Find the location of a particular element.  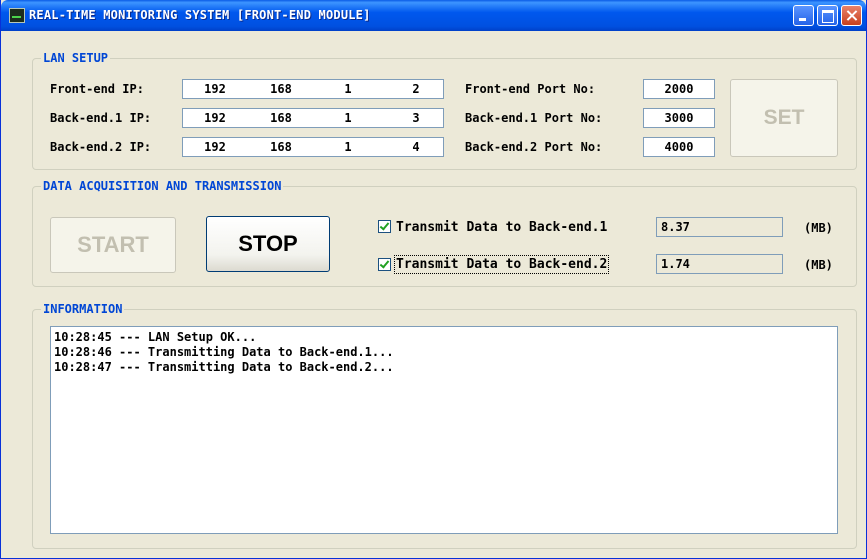

transmit-back-end-1-label: Transmit Data to Back-end.1 is located at coordinates (501, 227).